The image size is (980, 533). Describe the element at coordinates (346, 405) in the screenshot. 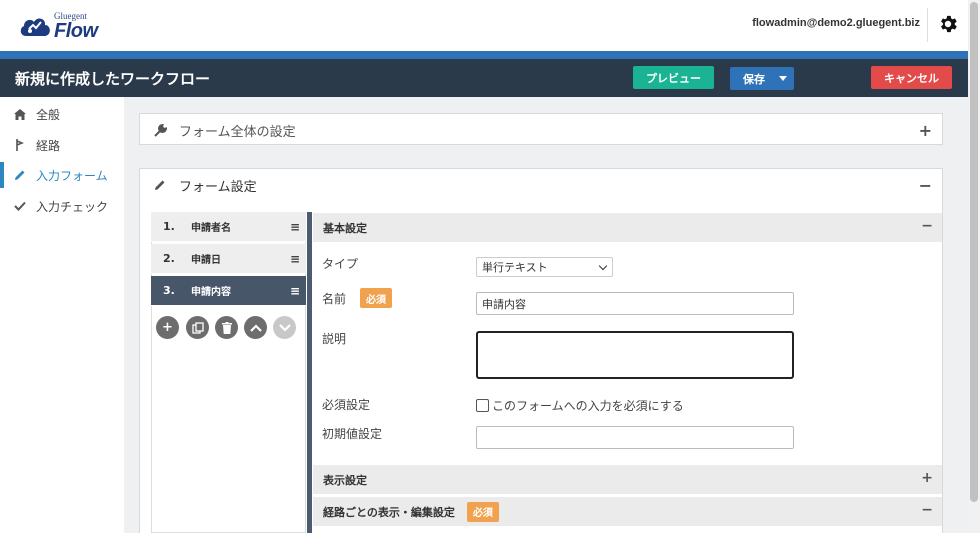

I see `required-setting-label: 必須設定` at that location.